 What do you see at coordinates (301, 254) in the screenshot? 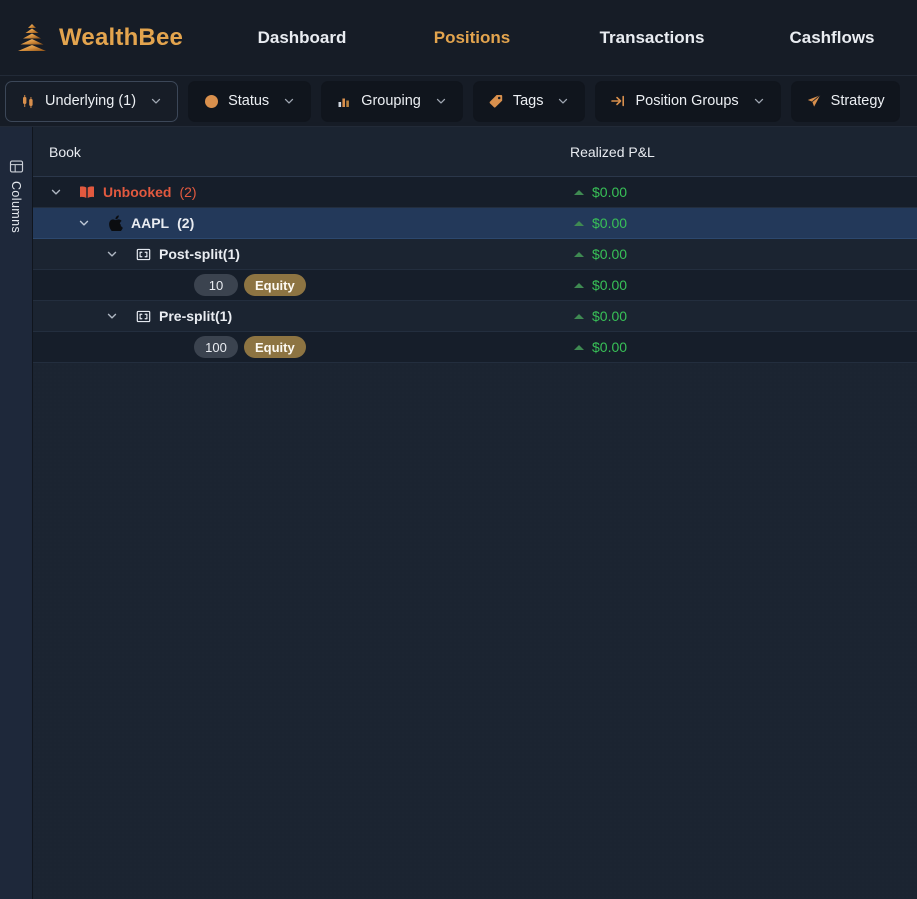
I see `row-book-cell: Post-split(1)` at bounding box center [301, 254].